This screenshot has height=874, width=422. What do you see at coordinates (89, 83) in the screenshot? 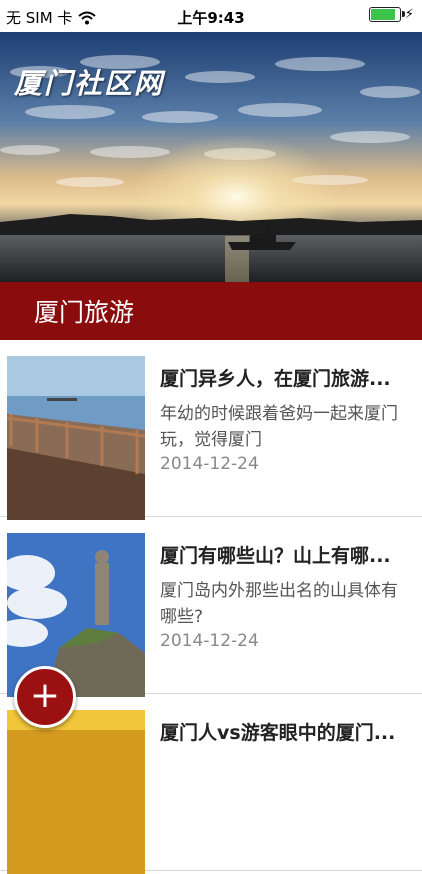
I see `brand-logo: 厦门社区网` at bounding box center [89, 83].